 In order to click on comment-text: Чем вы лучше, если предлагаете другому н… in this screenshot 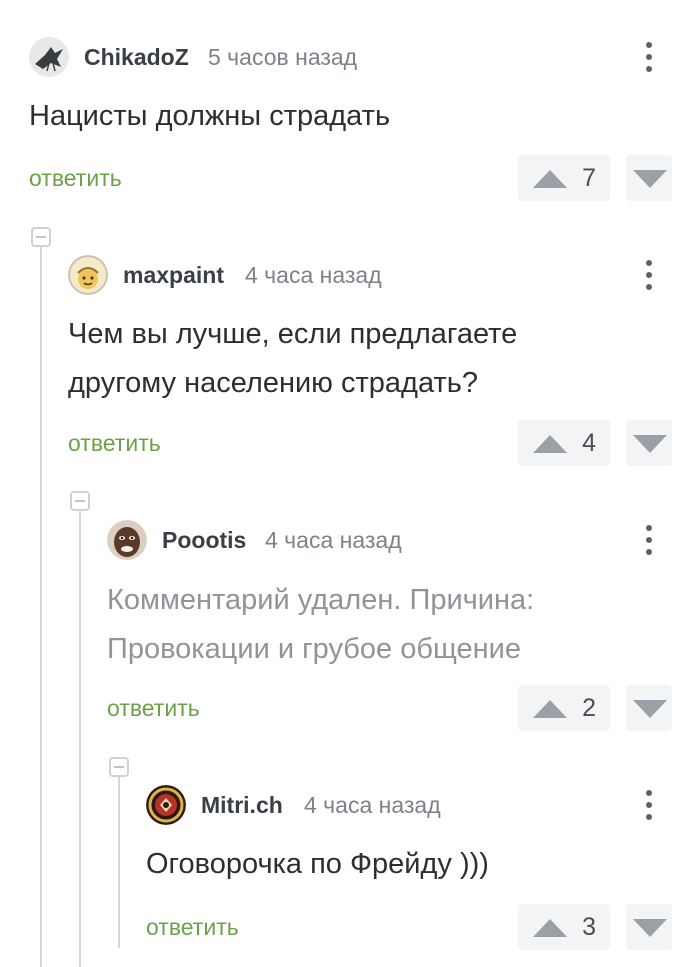, I will do `click(292, 359)`.